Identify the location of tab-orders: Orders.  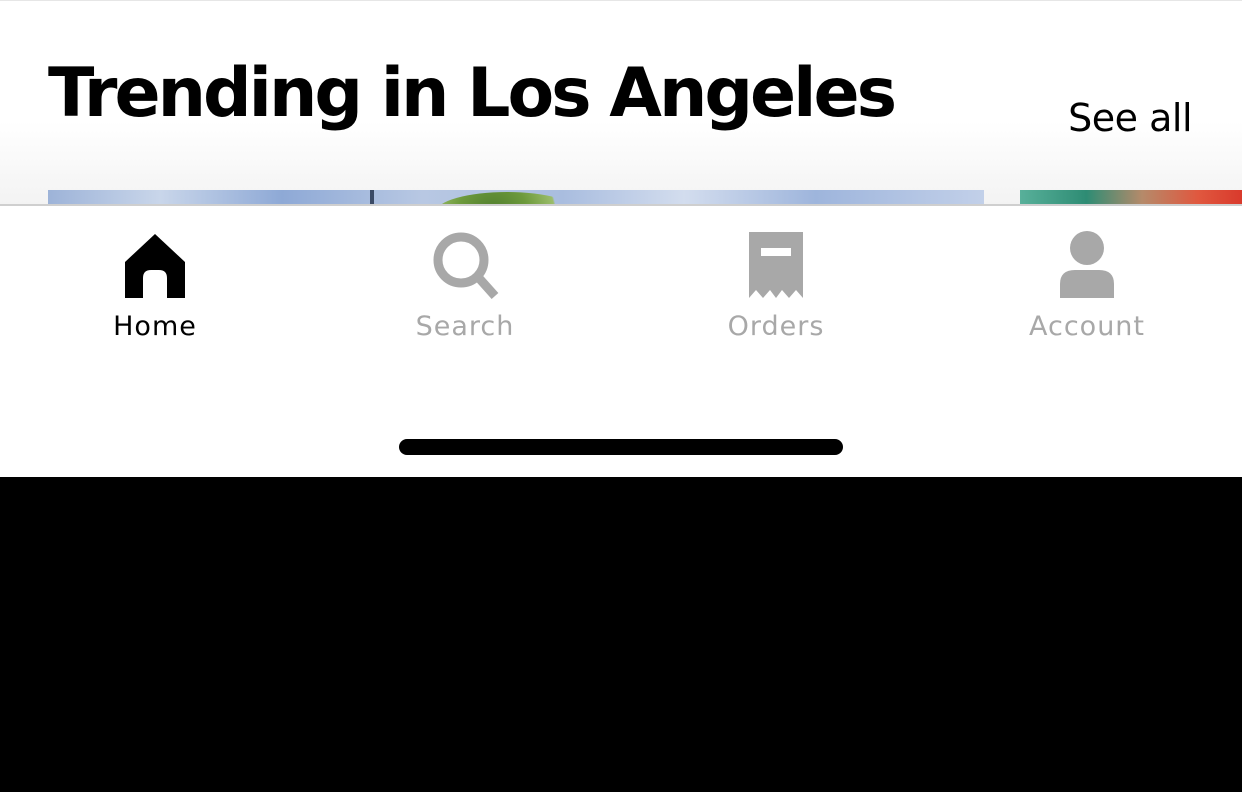
(776, 293).